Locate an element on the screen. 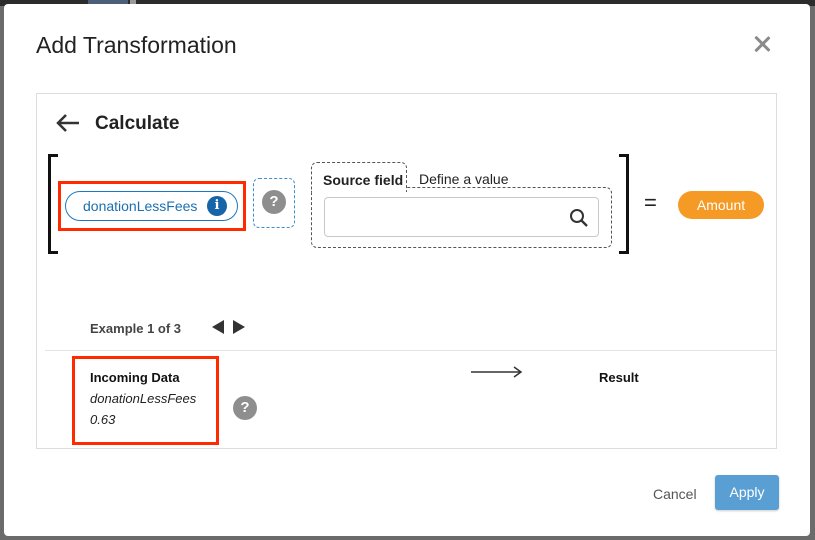 Image resolution: width=815 pixels, height=540 pixels. example-counter: Example 1 of 3 is located at coordinates (136, 328).